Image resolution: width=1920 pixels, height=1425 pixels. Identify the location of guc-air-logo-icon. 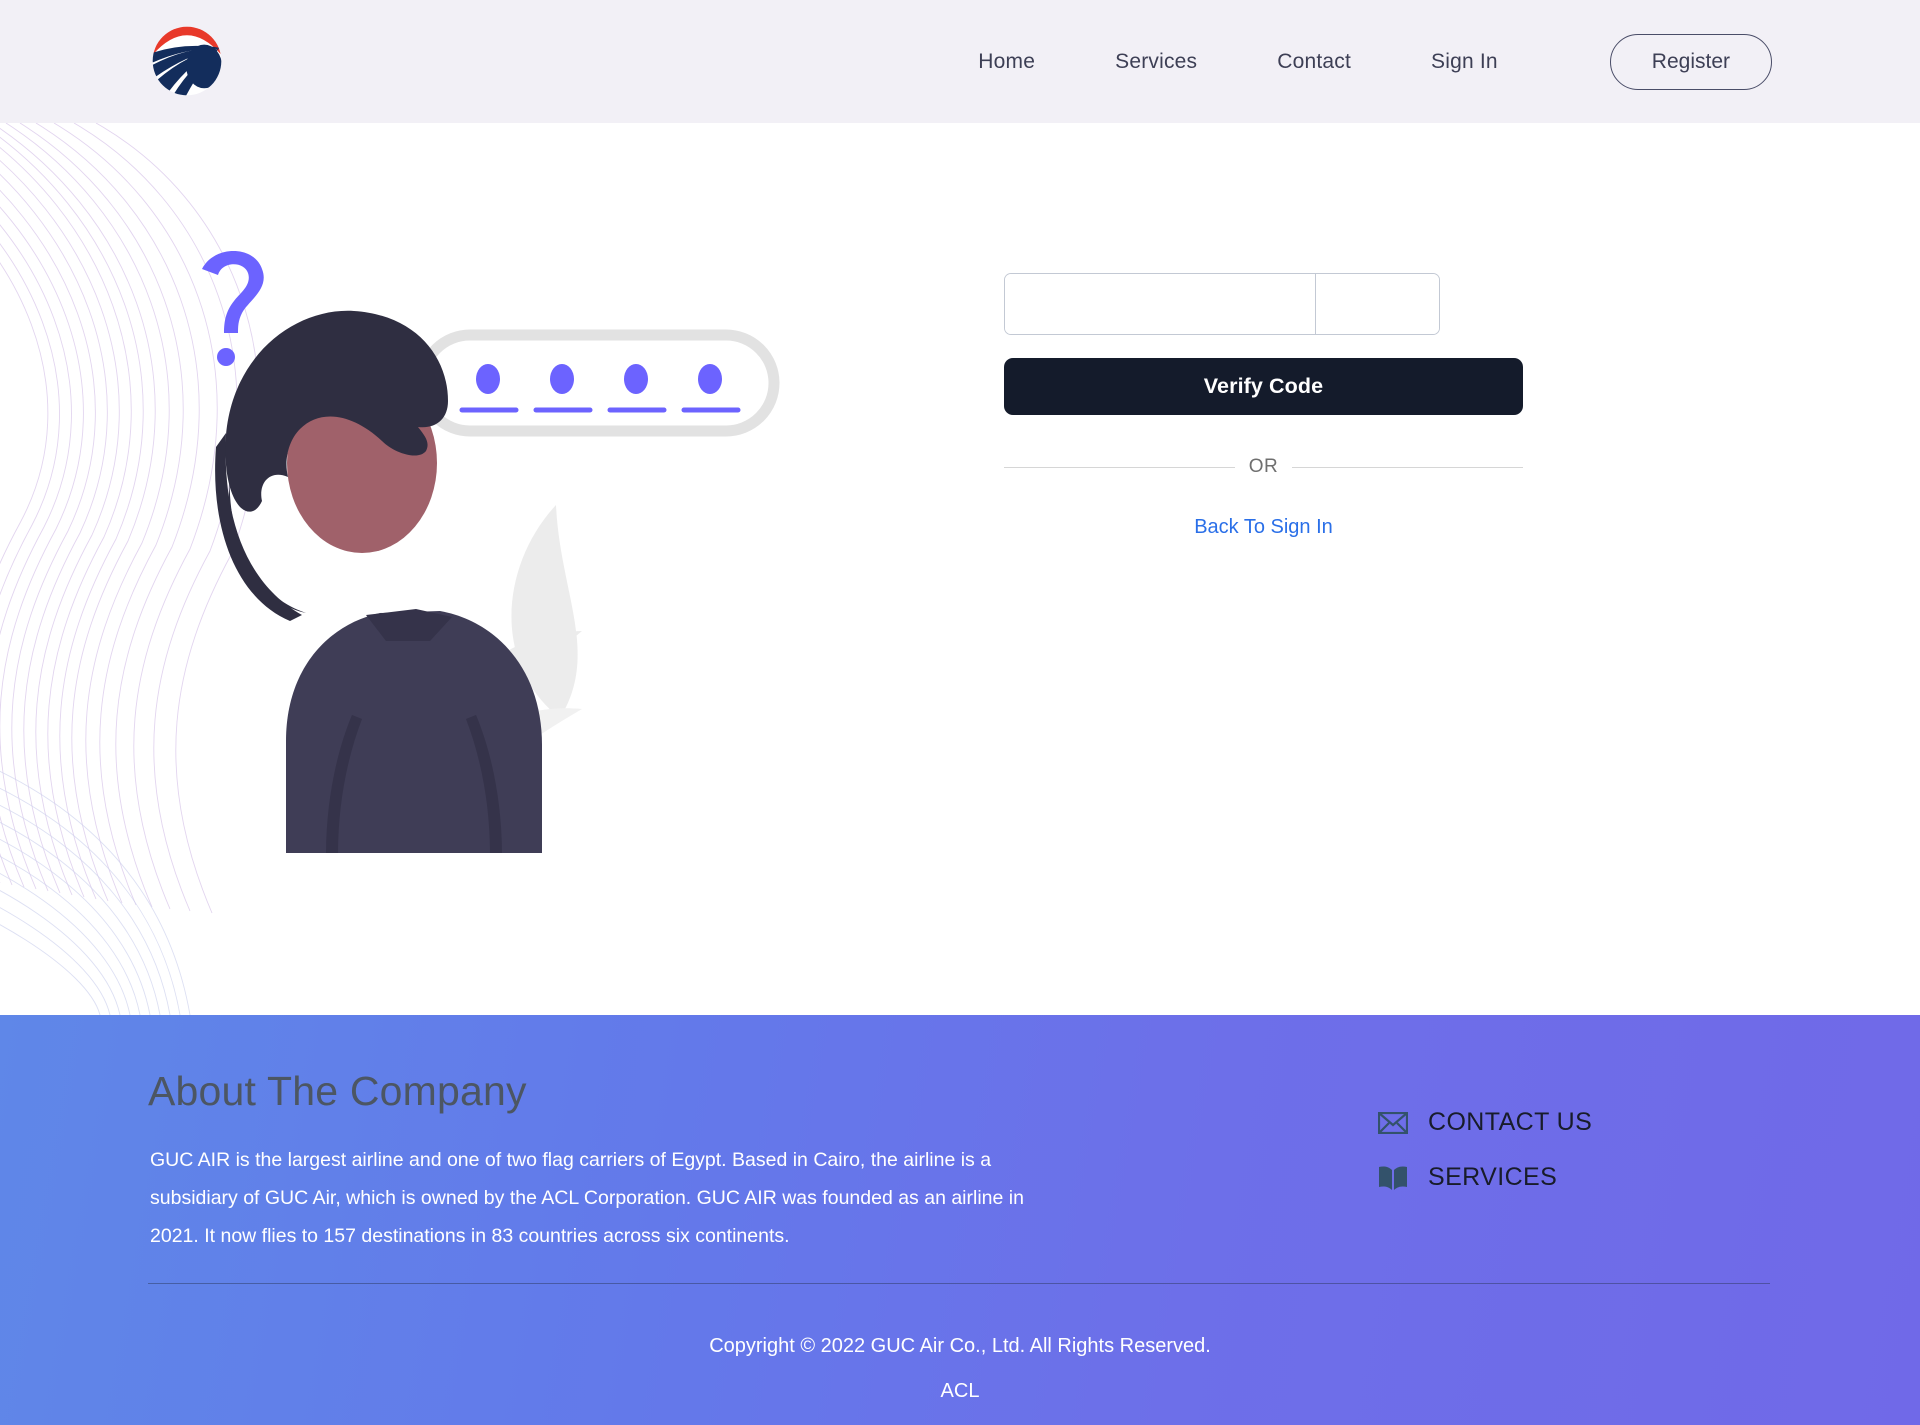
(187, 61).